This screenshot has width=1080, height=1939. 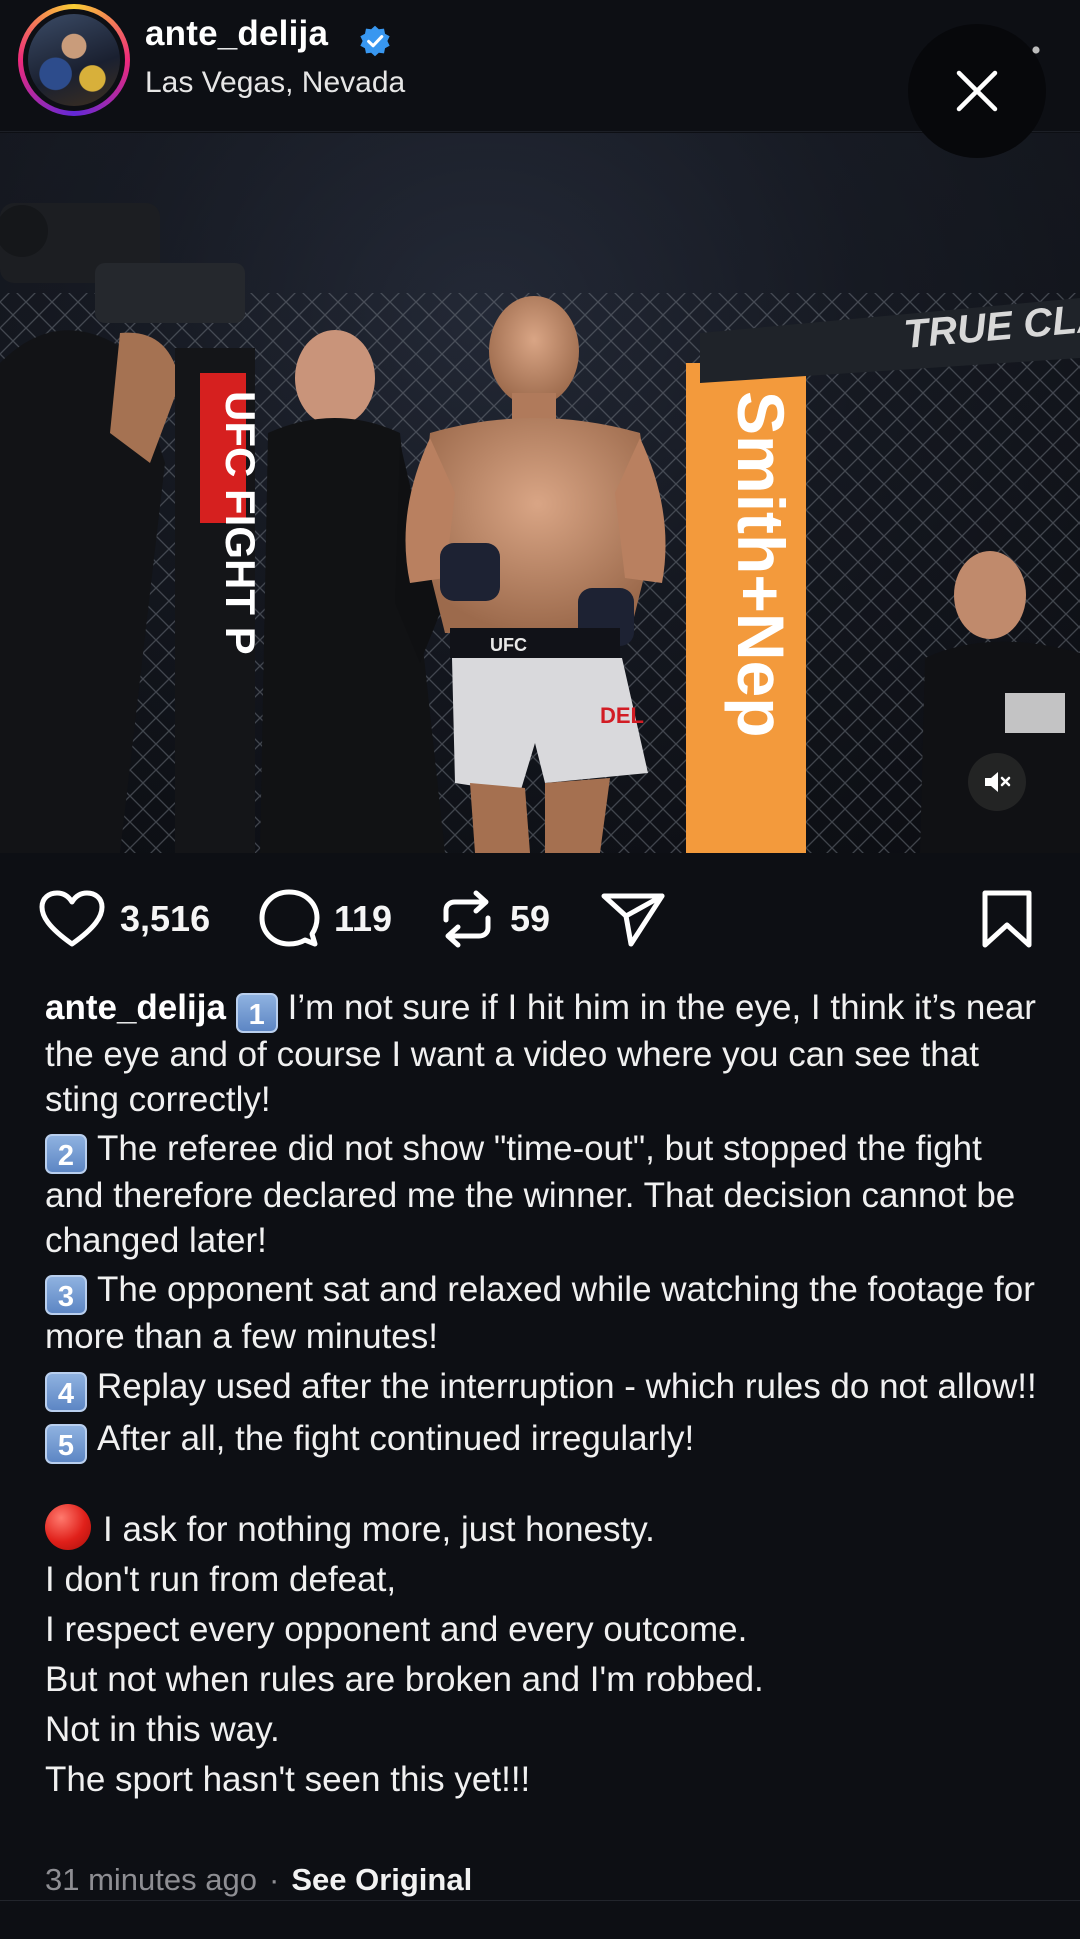 I want to click on save-button, so click(x=1007, y=919).